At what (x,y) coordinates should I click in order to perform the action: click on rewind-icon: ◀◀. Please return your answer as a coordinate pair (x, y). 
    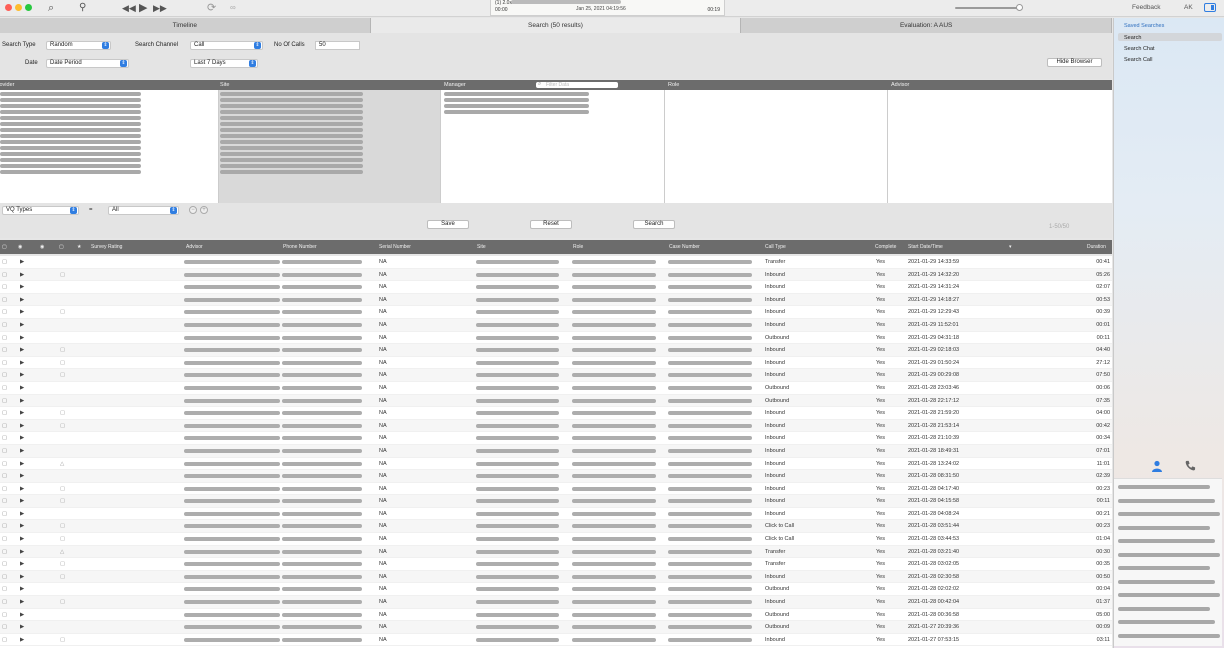
    Looking at the image, I should click on (129, 8).